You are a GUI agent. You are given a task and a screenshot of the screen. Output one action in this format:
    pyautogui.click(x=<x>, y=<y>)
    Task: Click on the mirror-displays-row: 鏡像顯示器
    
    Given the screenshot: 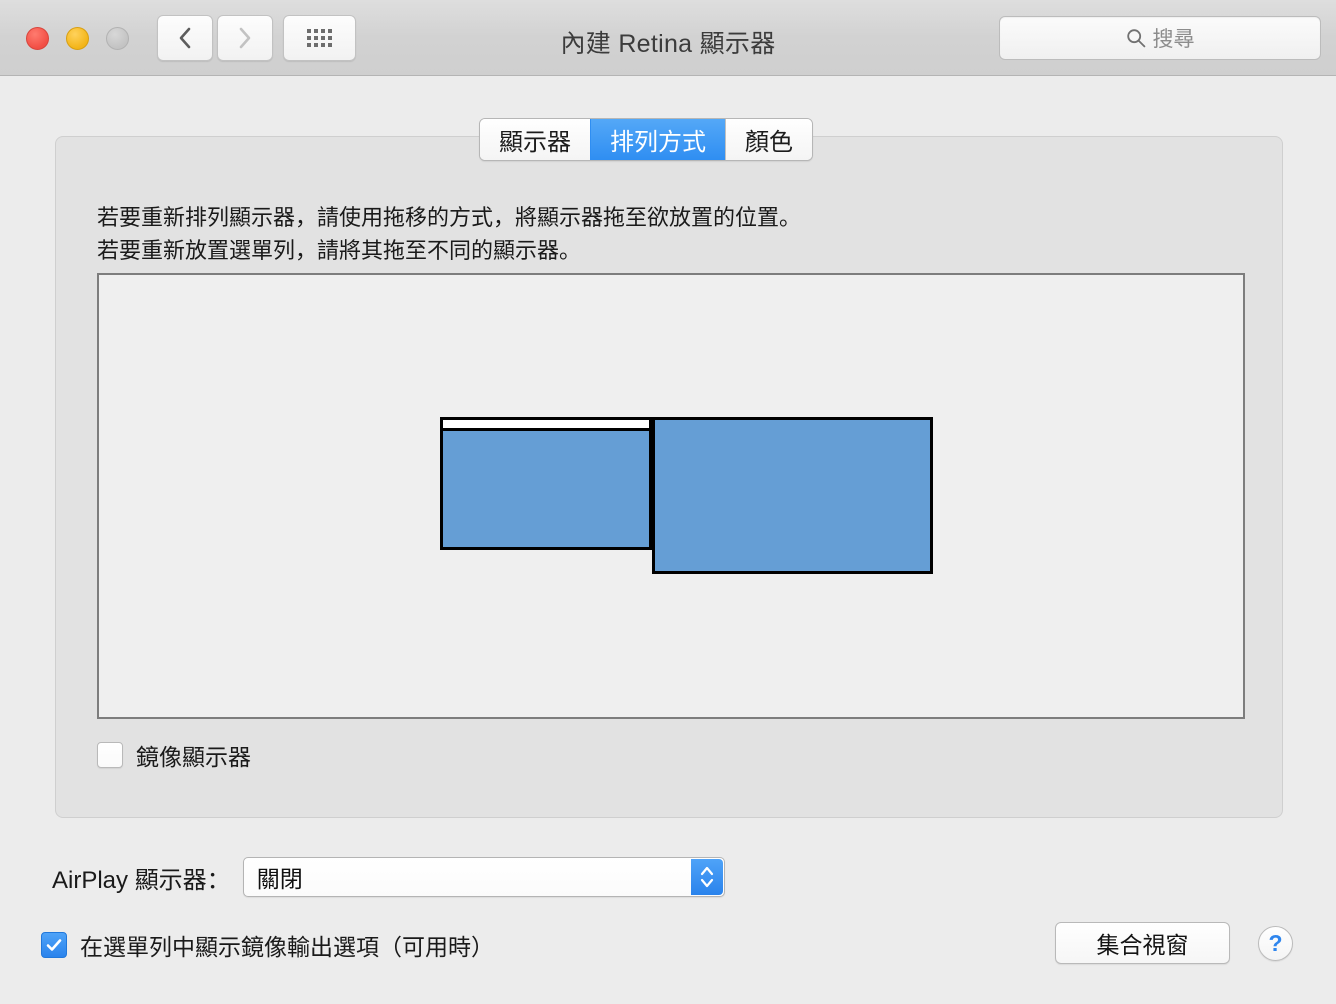 What is the action you would take?
    pyautogui.click(x=174, y=755)
    